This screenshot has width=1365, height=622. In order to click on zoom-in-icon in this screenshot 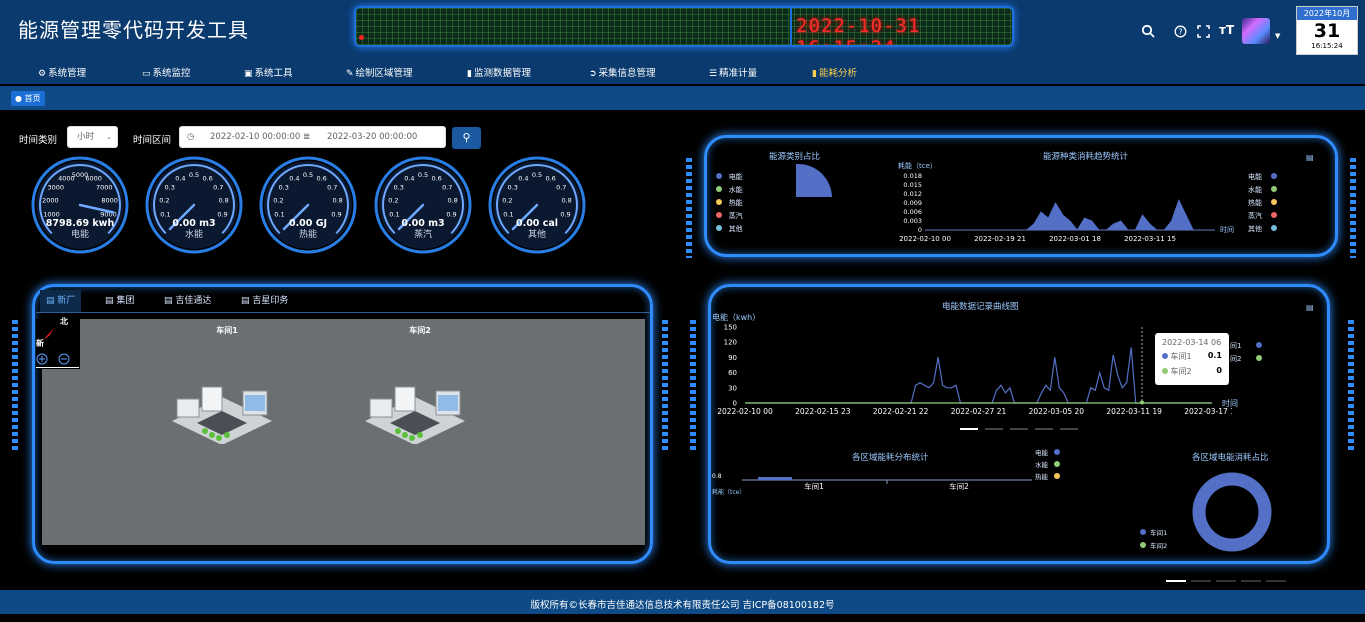, I will do `click(42, 359)`.